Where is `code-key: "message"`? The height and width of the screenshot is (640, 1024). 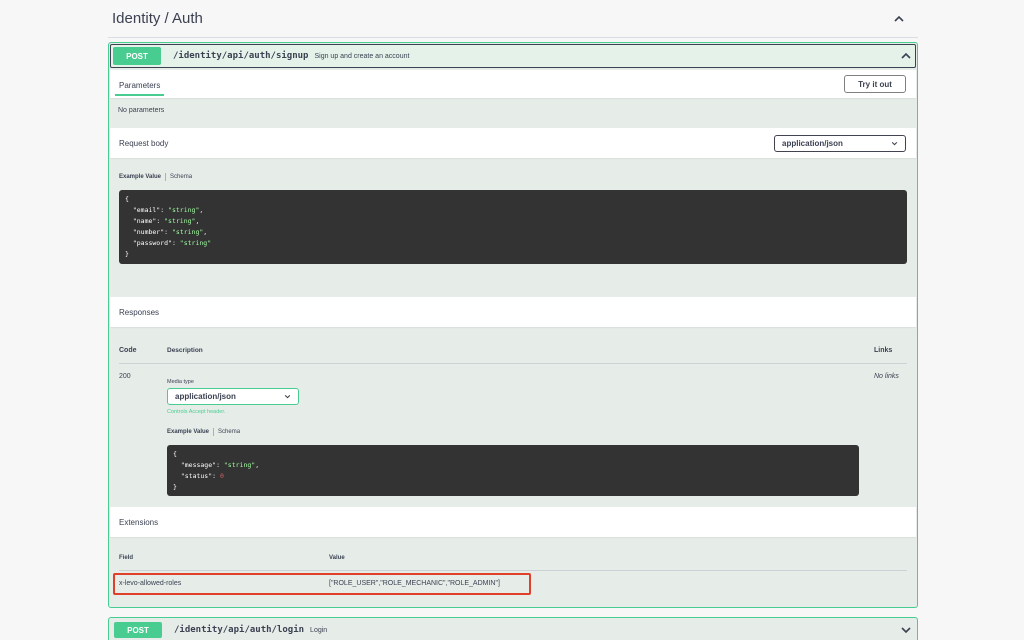 code-key: "message" is located at coordinates (198, 465).